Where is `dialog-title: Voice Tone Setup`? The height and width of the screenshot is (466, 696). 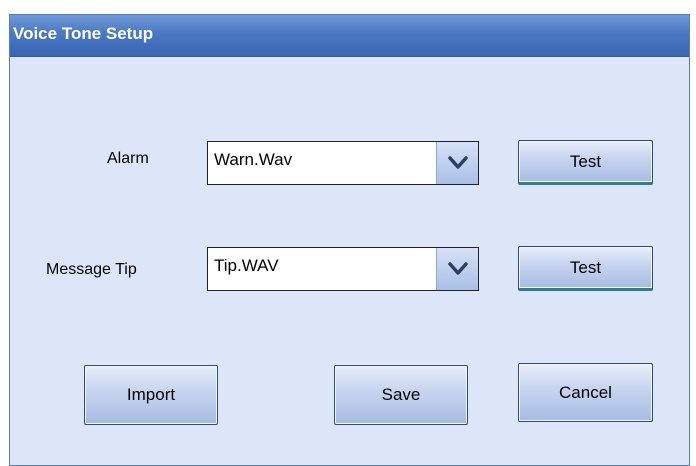
dialog-title: Voice Tone Setup is located at coordinates (83, 33).